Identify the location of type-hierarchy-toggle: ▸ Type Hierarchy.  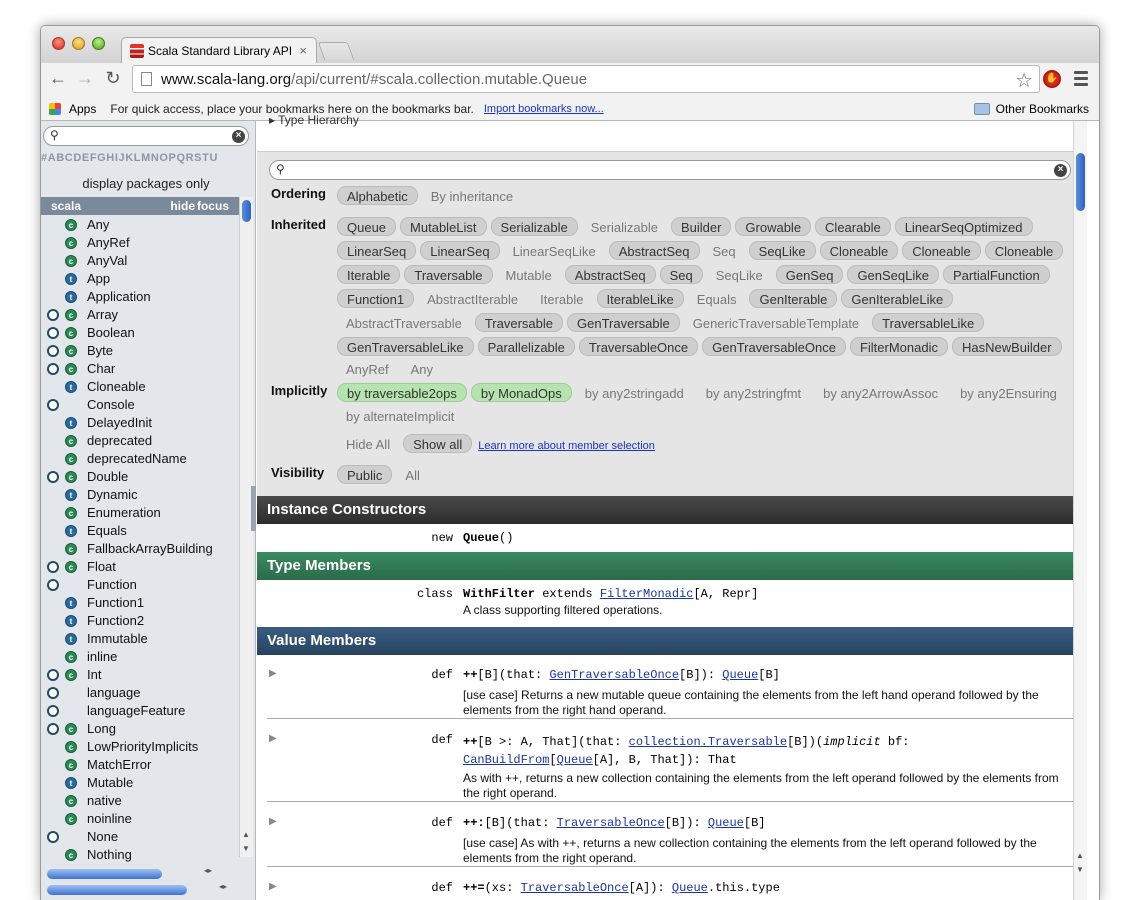
(314, 120).